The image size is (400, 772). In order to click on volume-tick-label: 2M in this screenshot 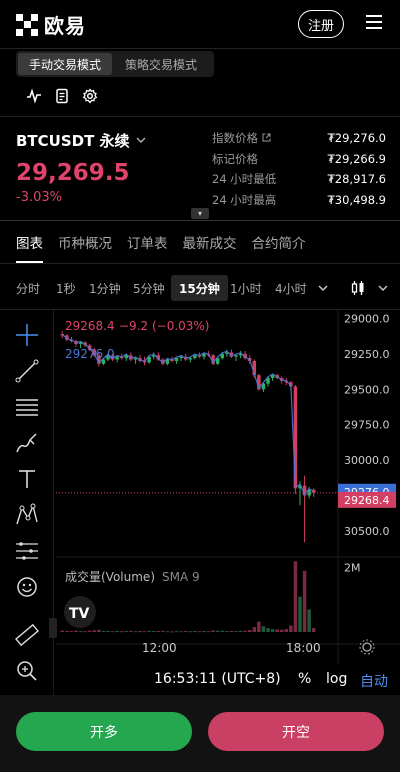, I will do `click(352, 568)`.